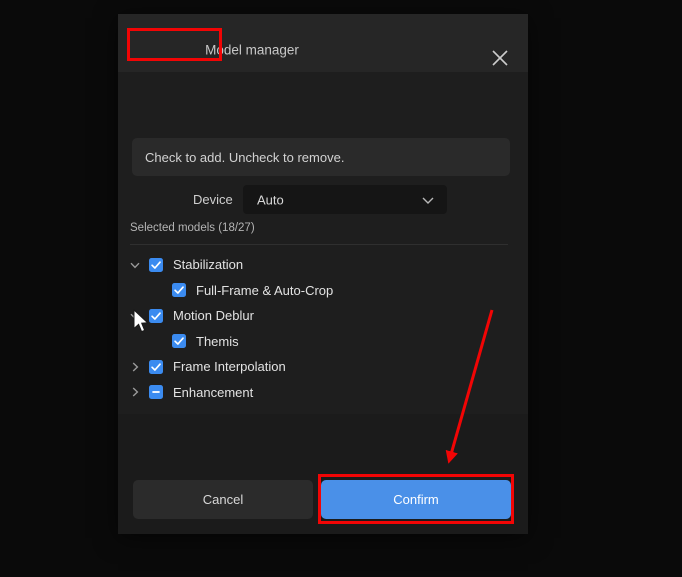 Image resolution: width=682 pixels, height=577 pixels. What do you see at coordinates (323, 316) in the screenshot?
I see `model-tree-row: Motion Deblur` at bounding box center [323, 316].